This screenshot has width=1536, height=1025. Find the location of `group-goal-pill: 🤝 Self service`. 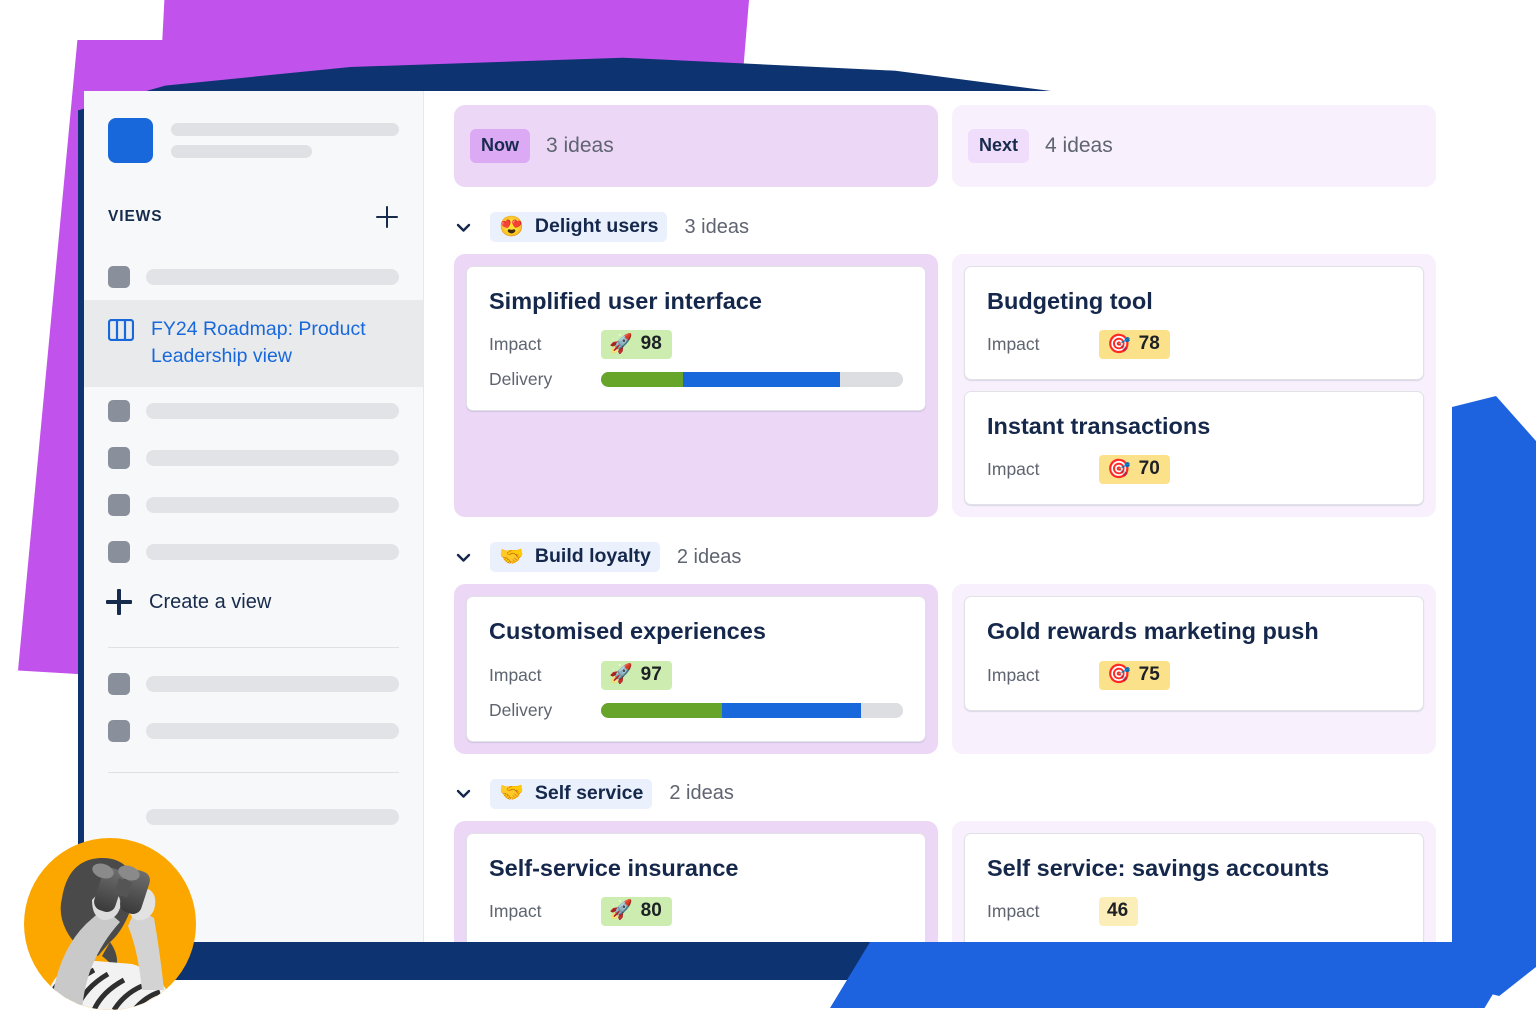

group-goal-pill: 🤝 Self service is located at coordinates (571, 793).